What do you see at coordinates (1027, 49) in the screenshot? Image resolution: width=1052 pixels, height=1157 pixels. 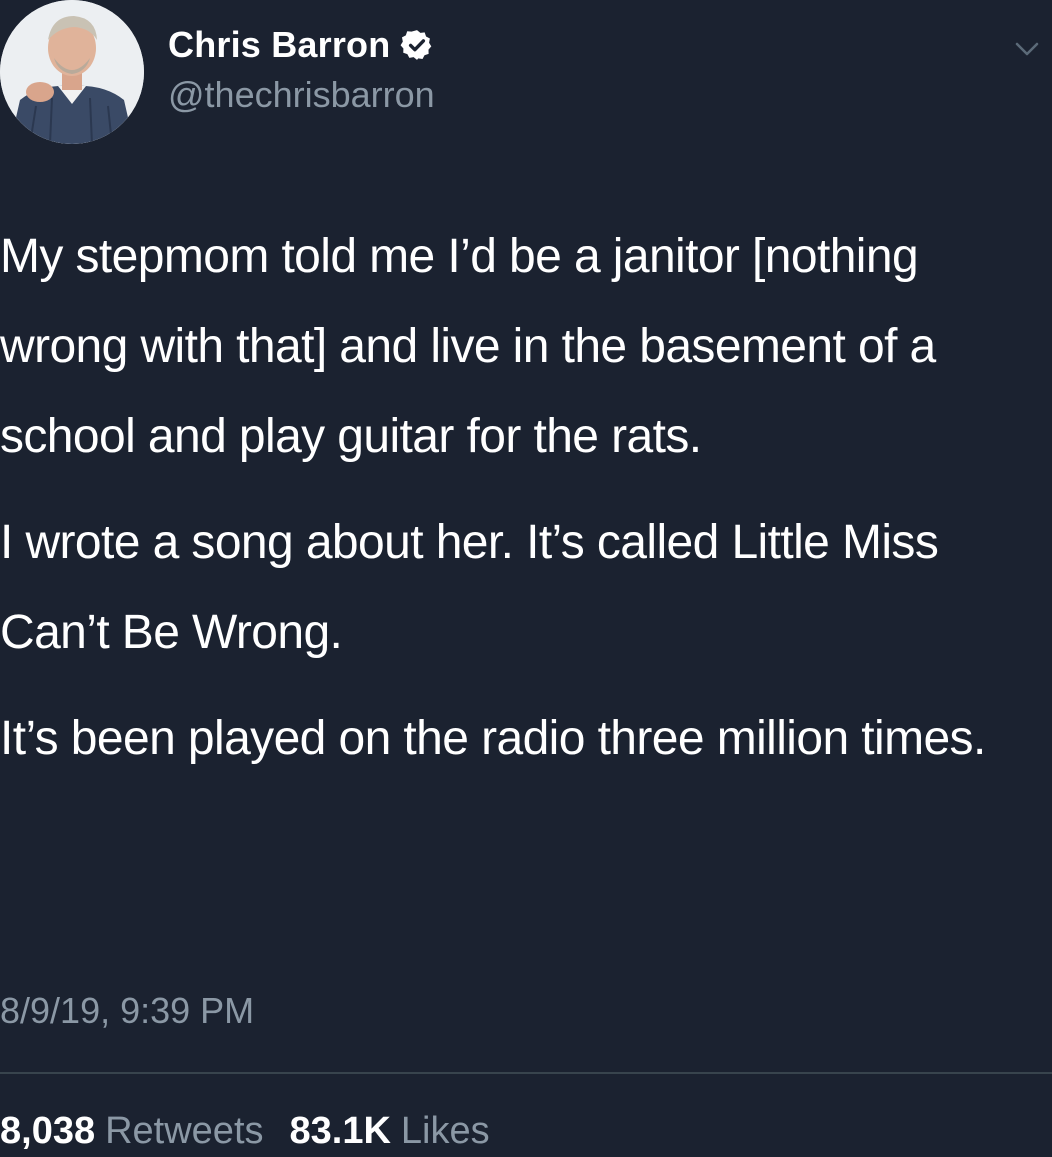 I see `chevron-down-icon` at bounding box center [1027, 49].